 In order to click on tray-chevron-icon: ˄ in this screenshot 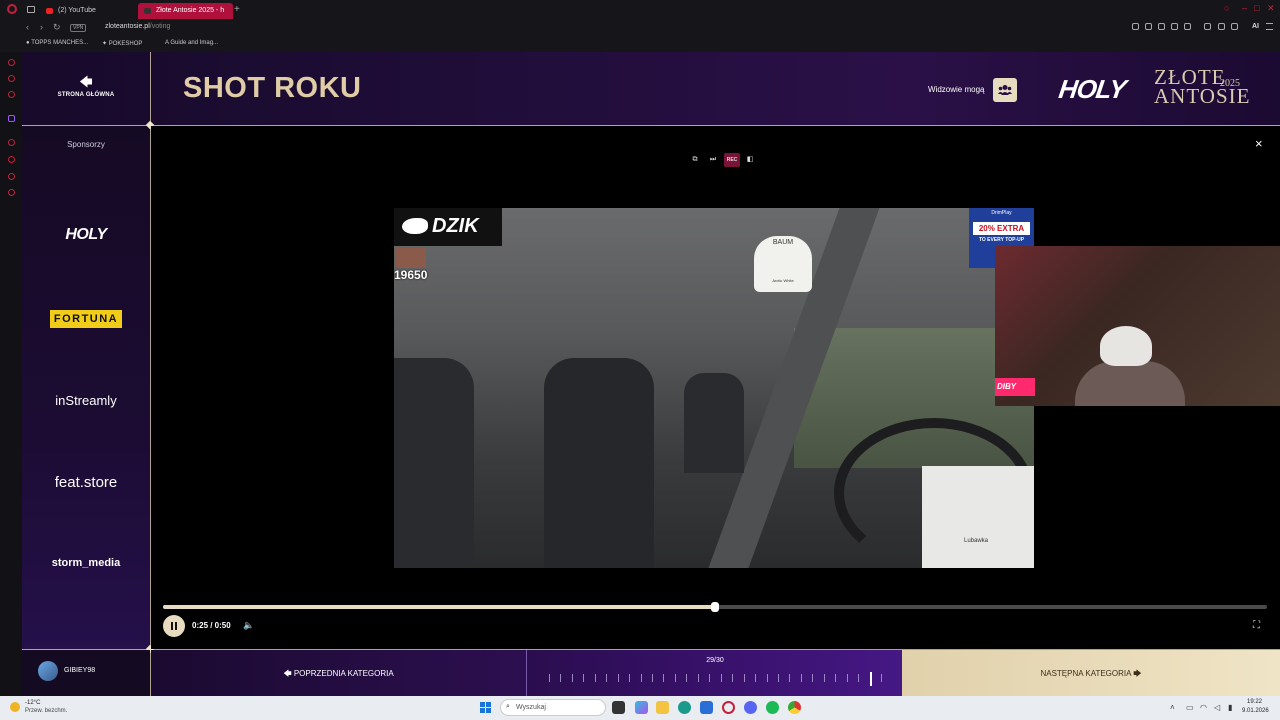, I will do `click(1172, 707)`.